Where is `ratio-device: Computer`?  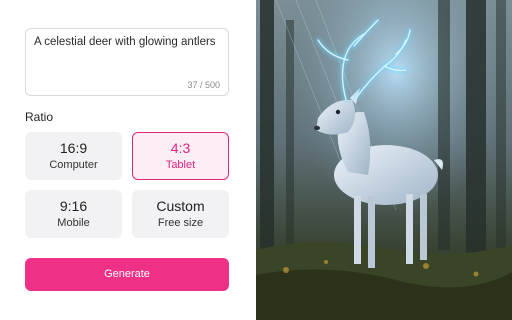 ratio-device: Computer is located at coordinates (73, 165).